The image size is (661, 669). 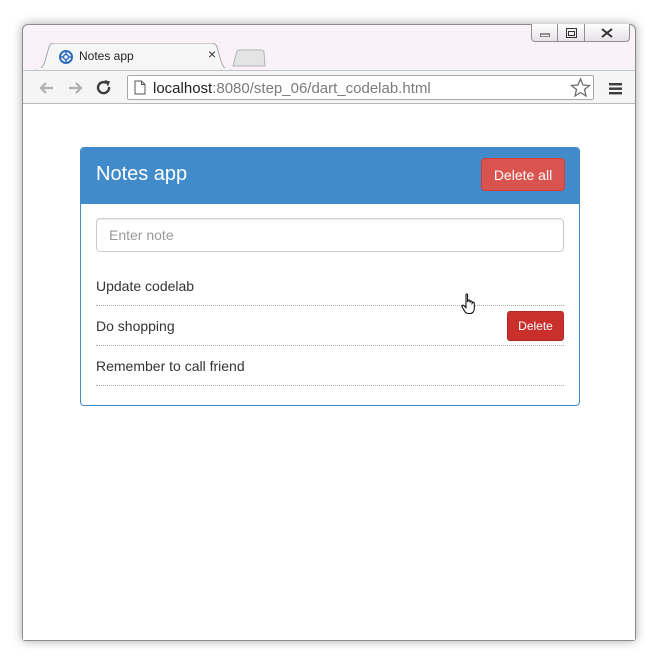 I want to click on close-window-button, so click(x=607, y=33).